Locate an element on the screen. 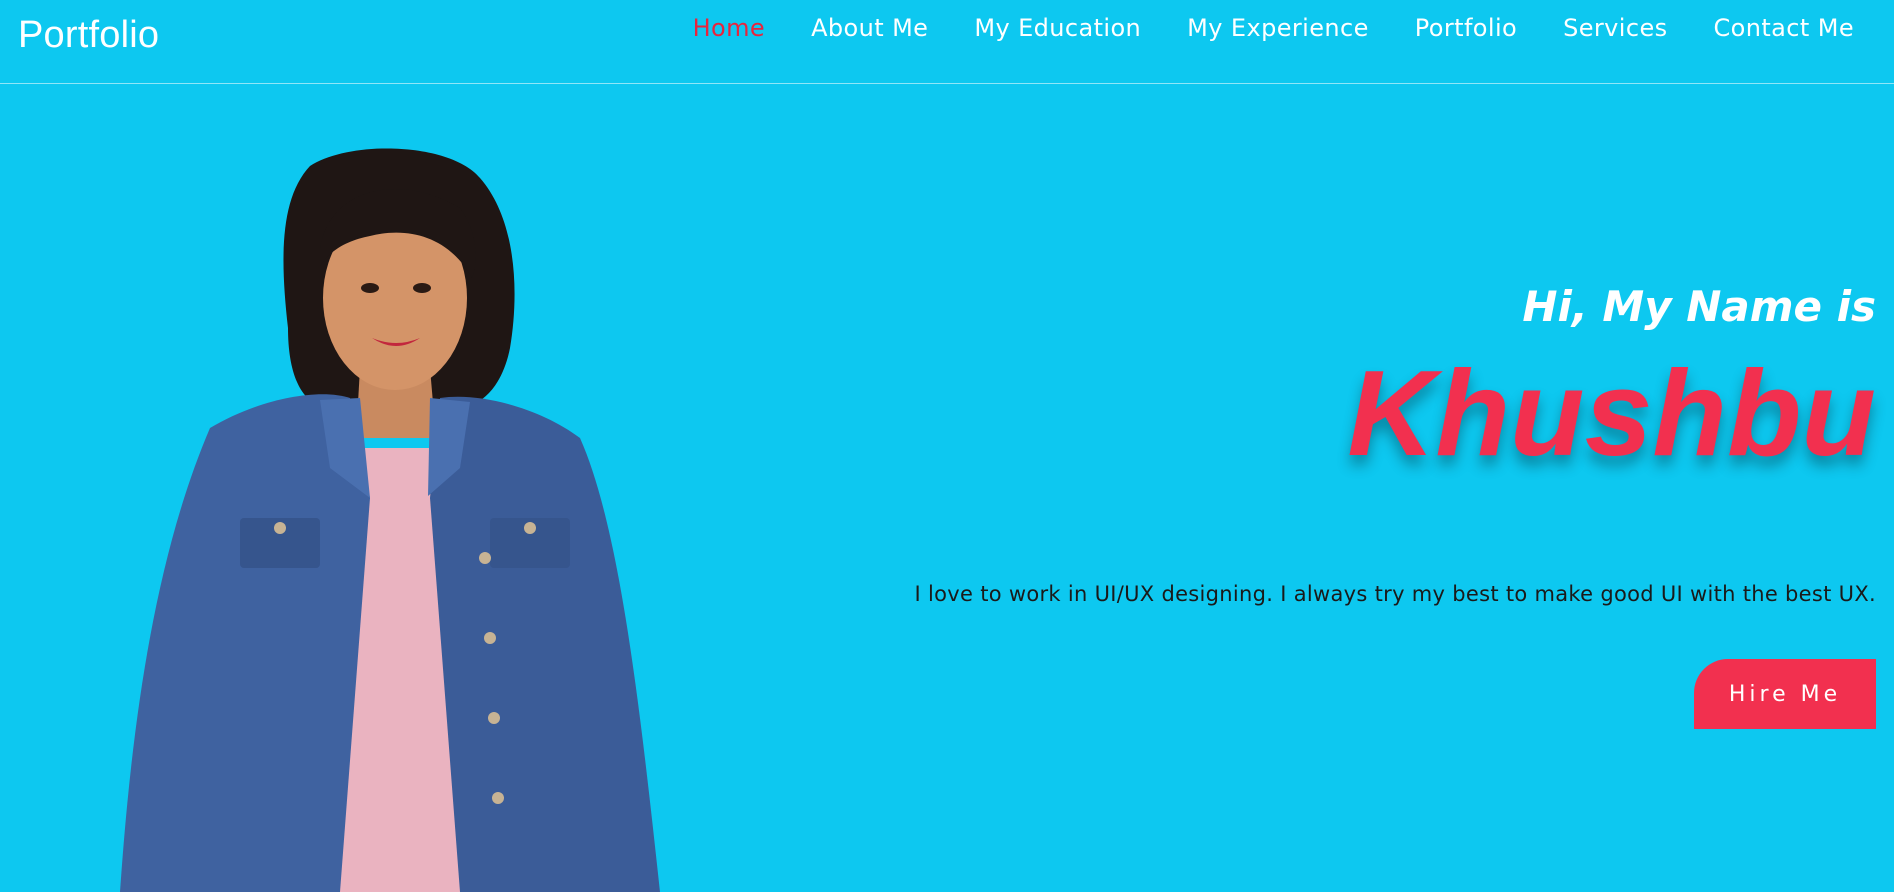 The width and height of the screenshot is (1894, 892). hire-me-button: Hire Me is located at coordinates (1785, 694).